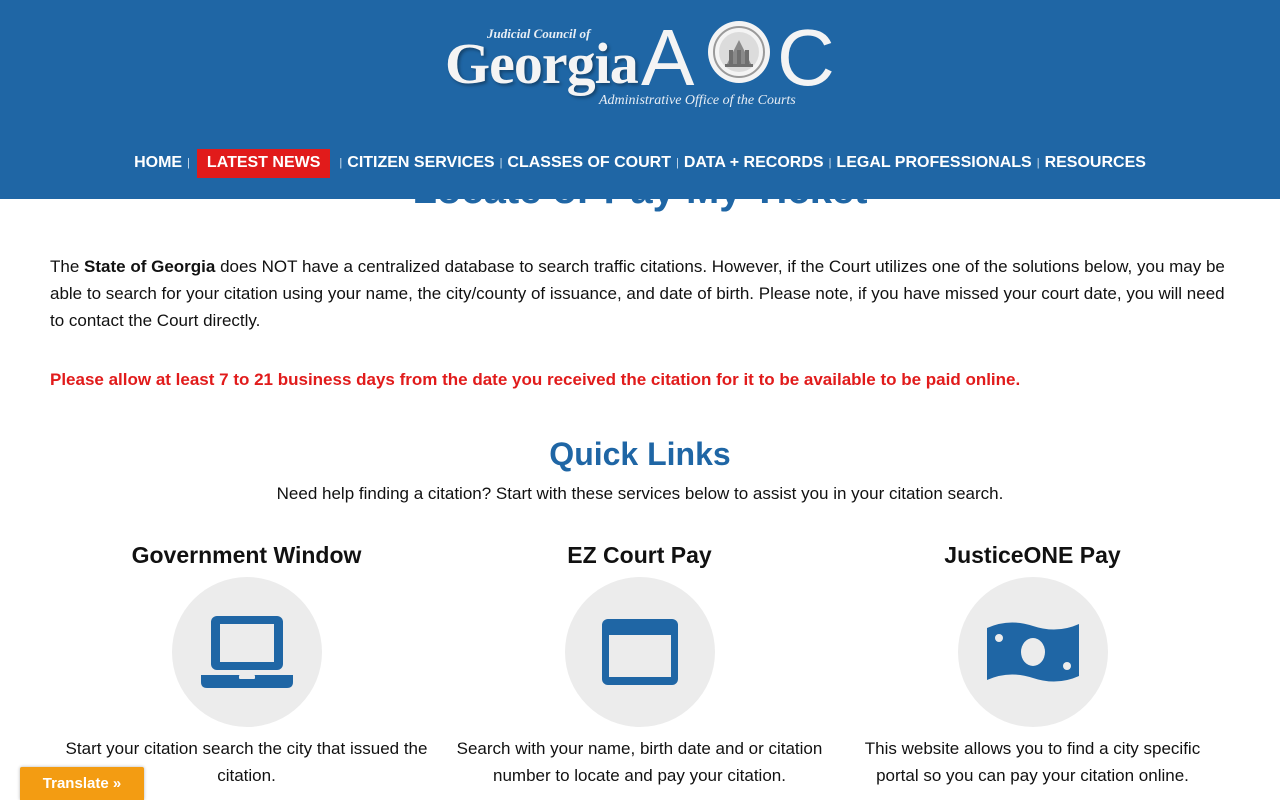 The width and height of the screenshot is (1280, 800). What do you see at coordinates (933, 163) in the screenshot?
I see `nav-legal-professionals: LEGAL PROFESSIONALS` at bounding box center [933, 163].